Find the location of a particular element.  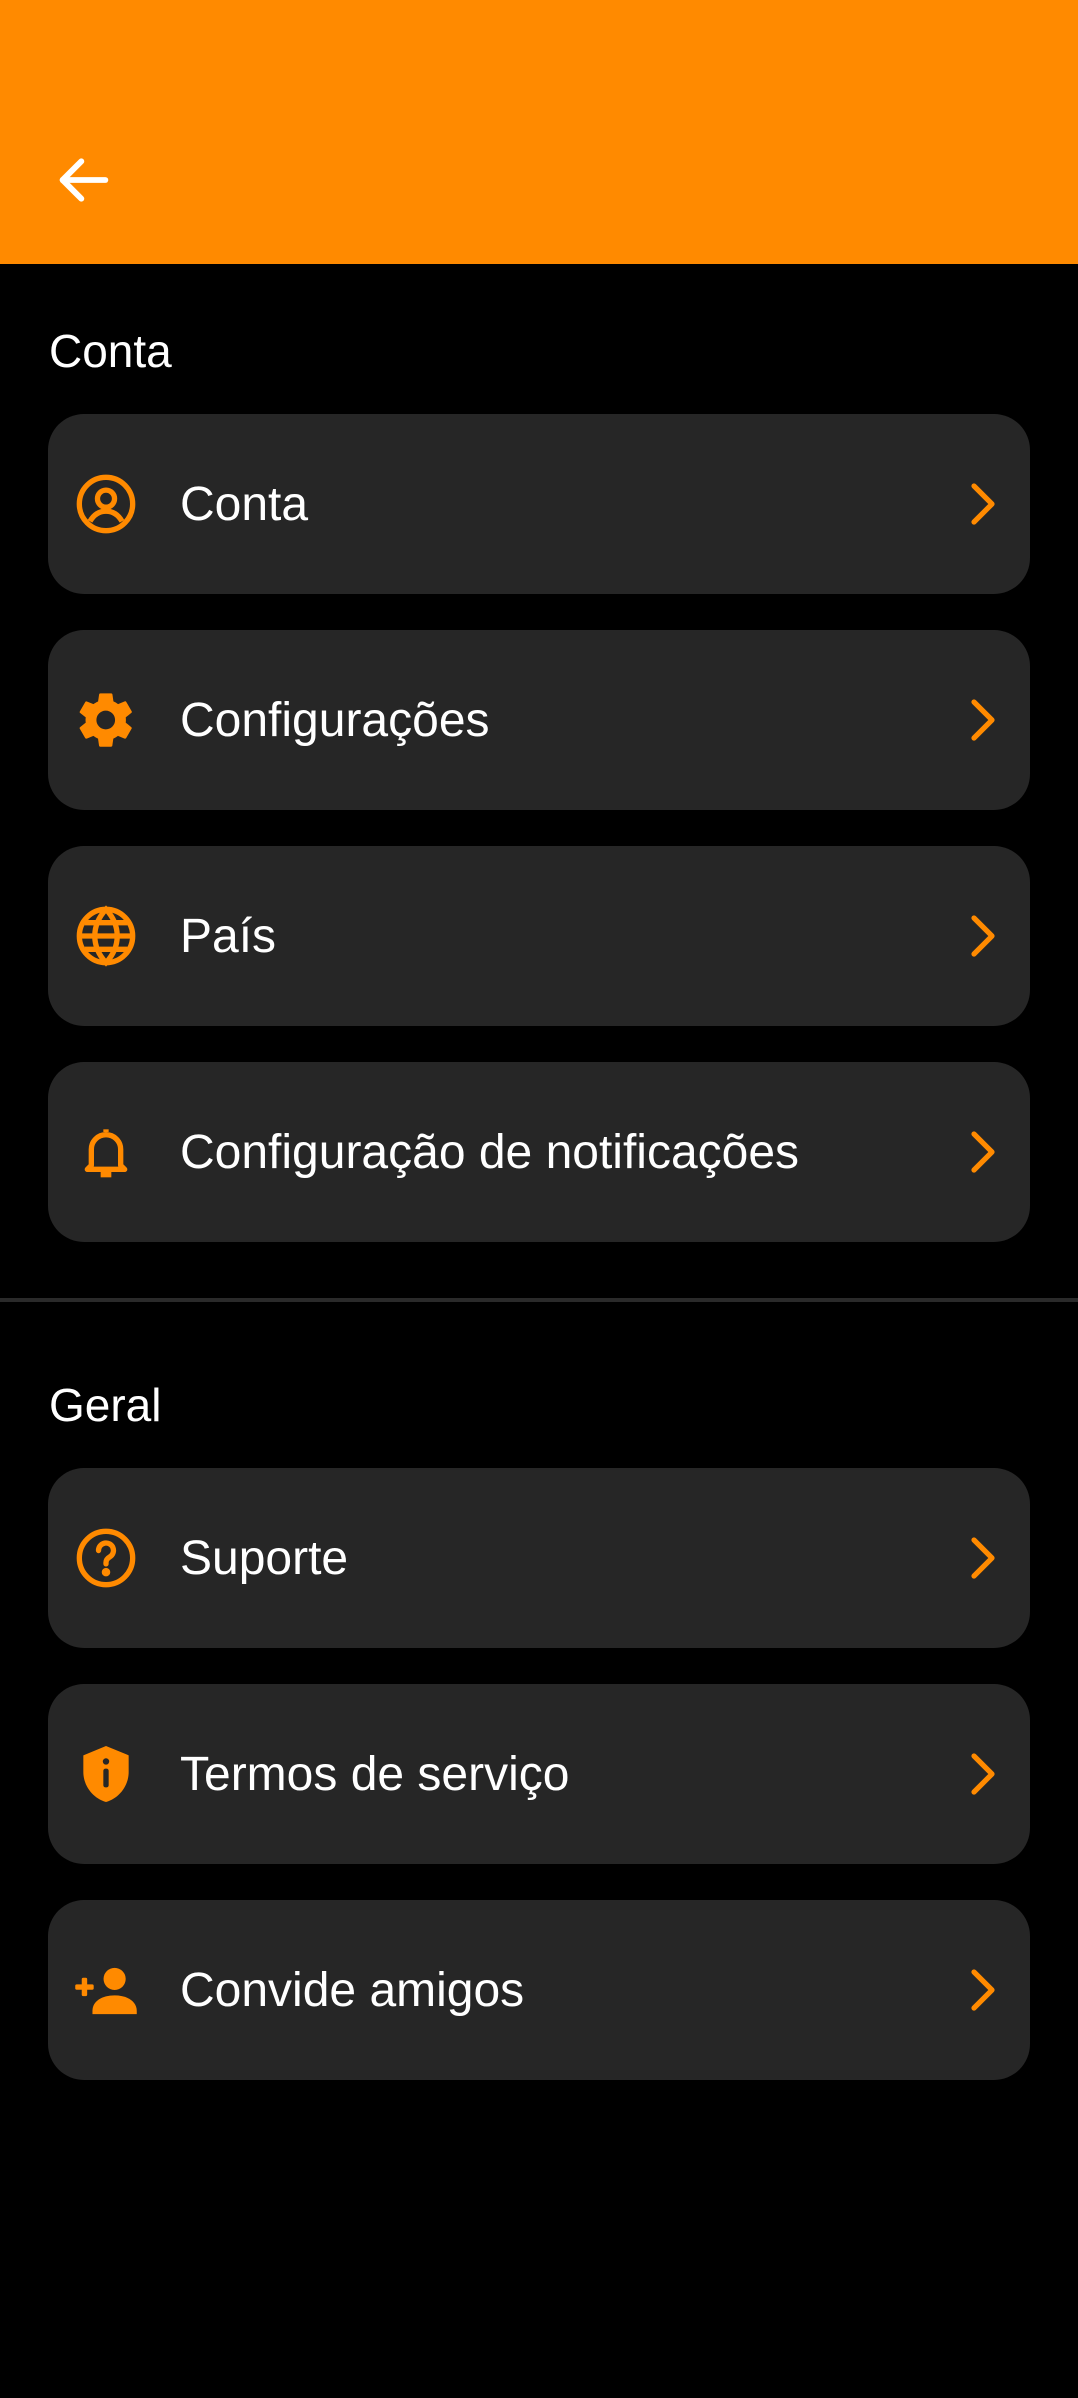

menu-item-label: Configurações is located at coordinates (335, 720).